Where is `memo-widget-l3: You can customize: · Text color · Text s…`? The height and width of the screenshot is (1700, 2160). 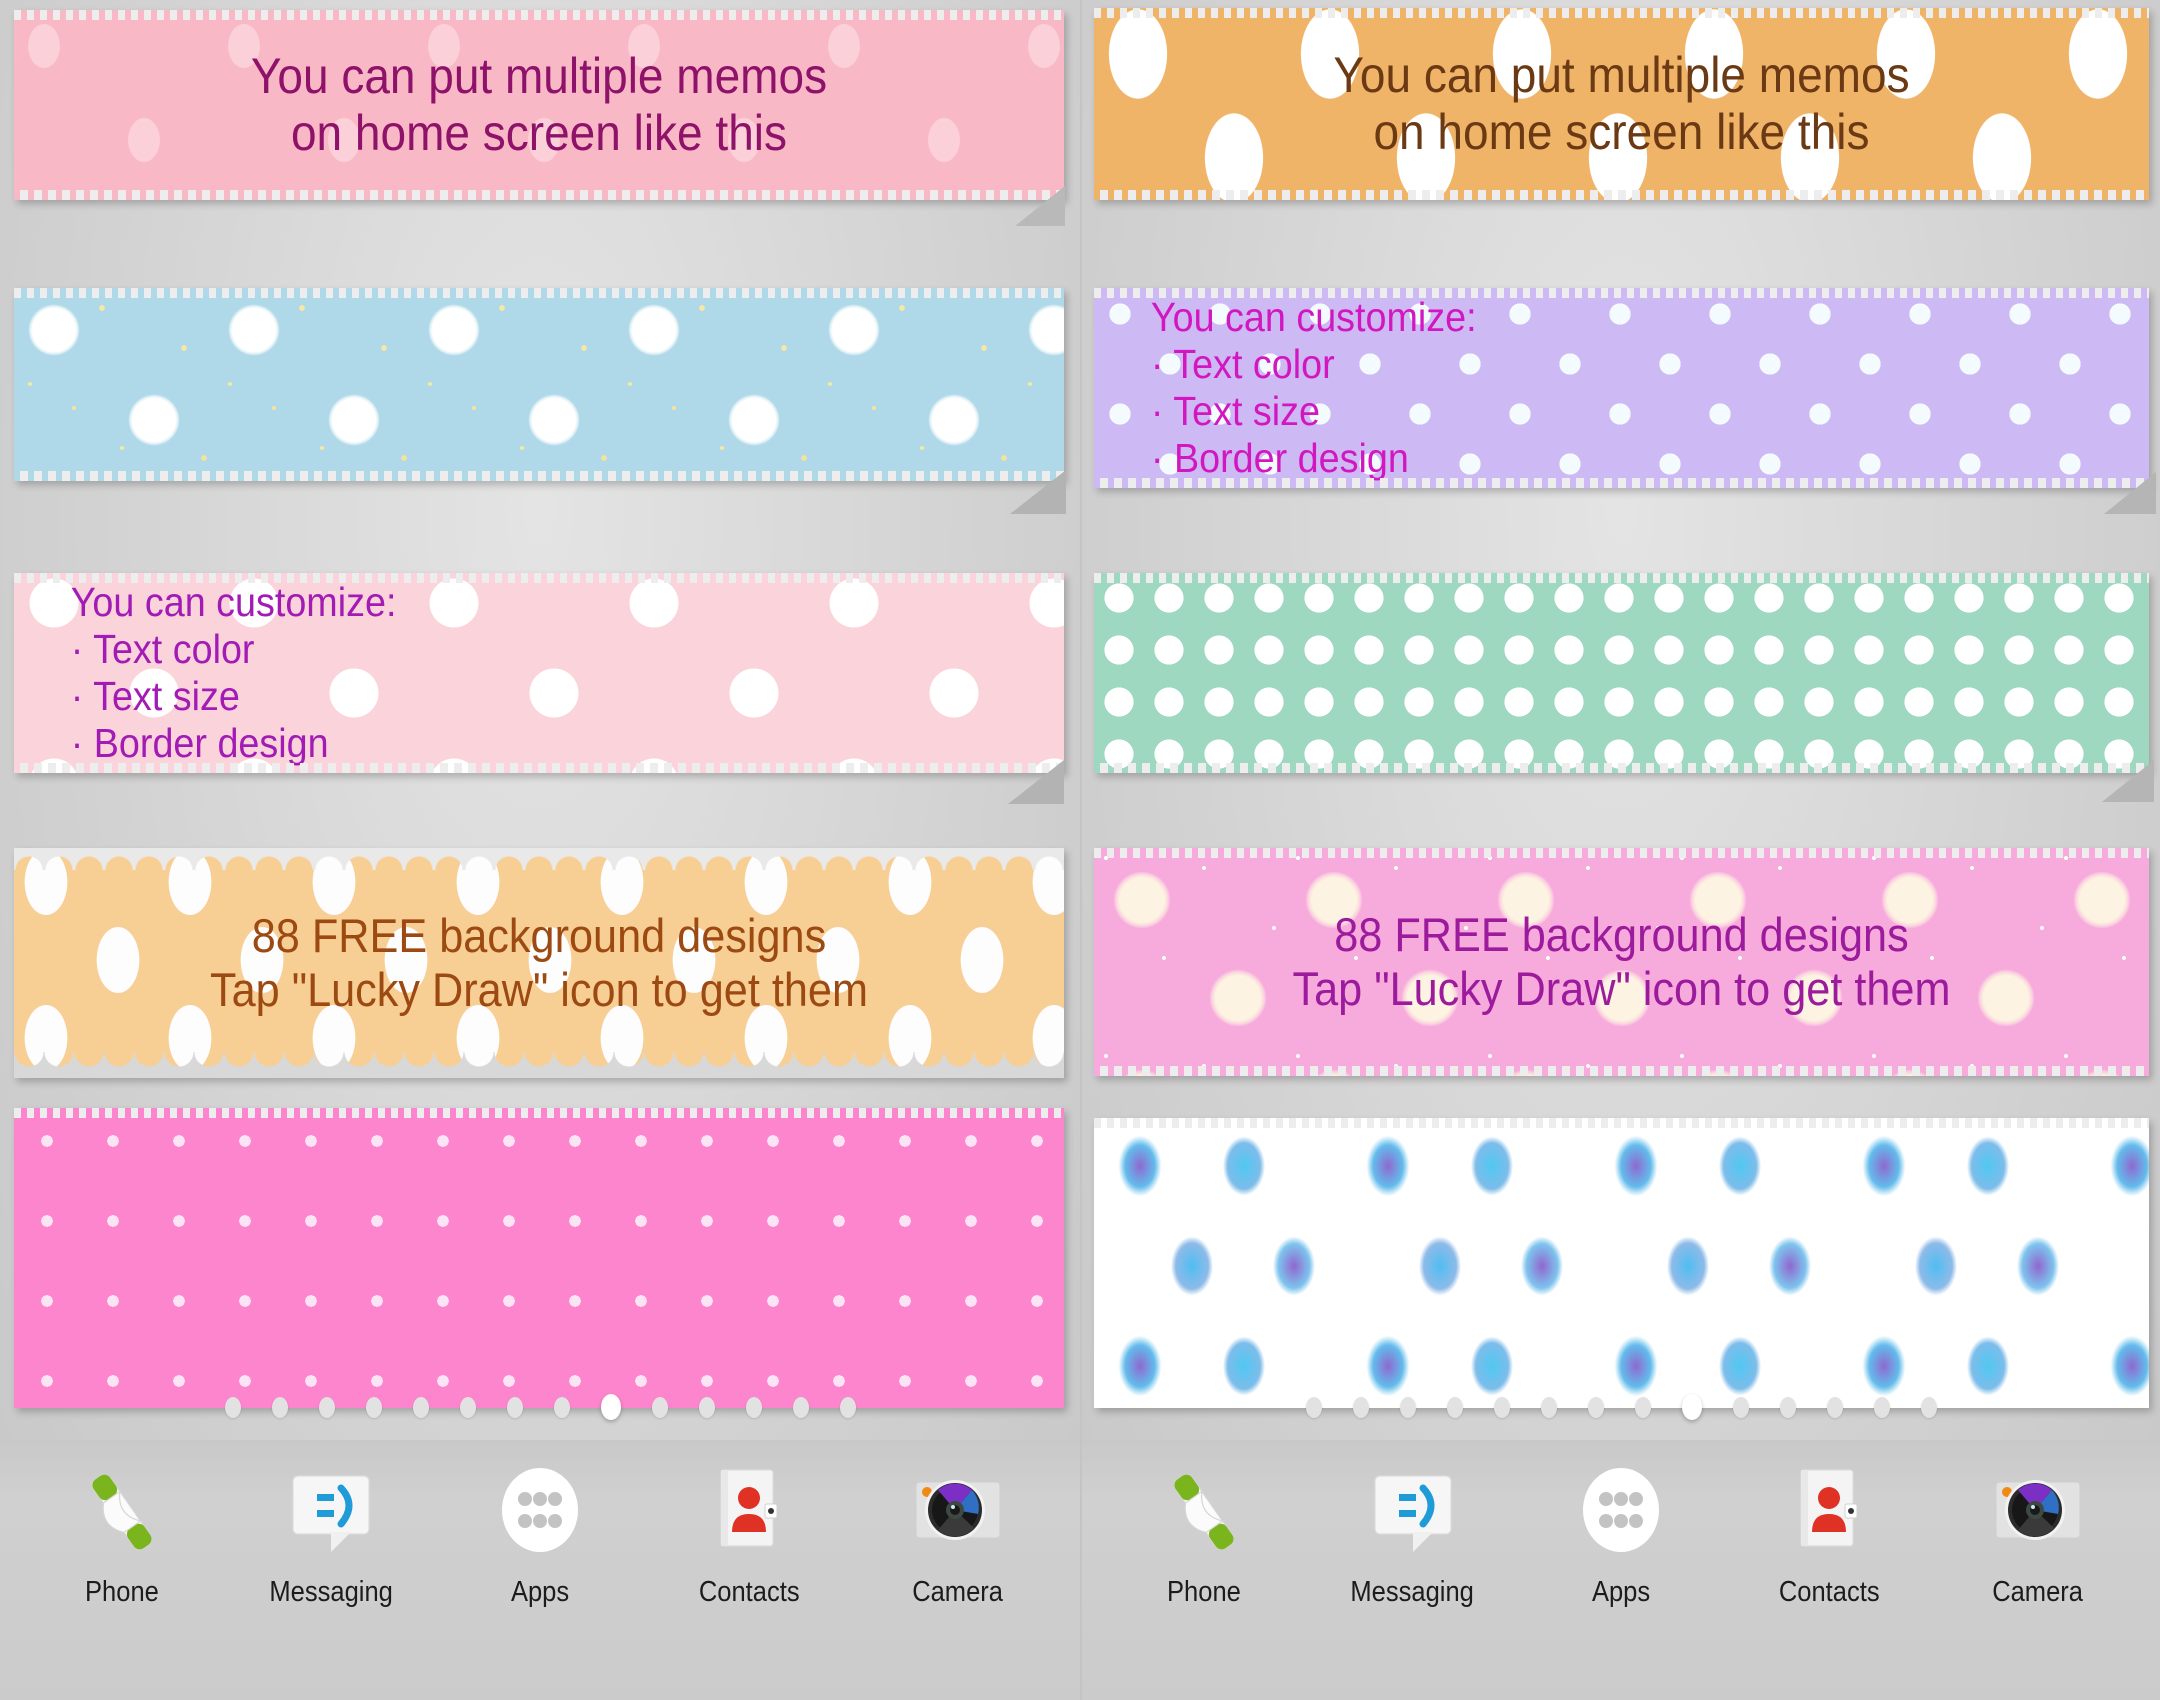 memo-widget-l3: You can customize: · Text color · Text s… is located at coordinates (539, 673).